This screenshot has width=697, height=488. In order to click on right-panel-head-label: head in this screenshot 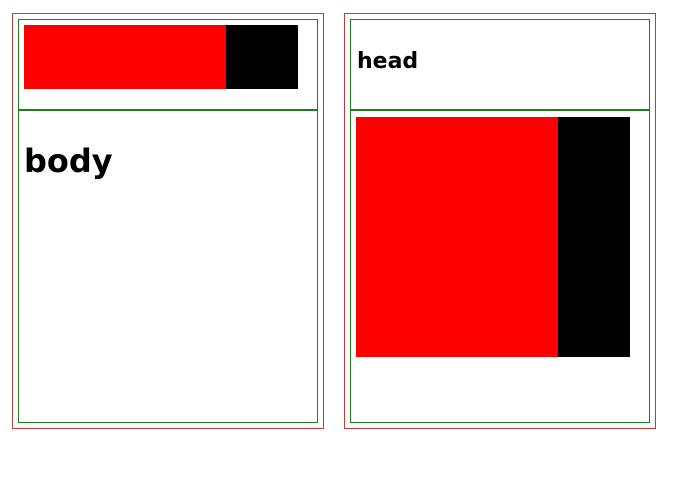, I will do `click(388, 61)`.